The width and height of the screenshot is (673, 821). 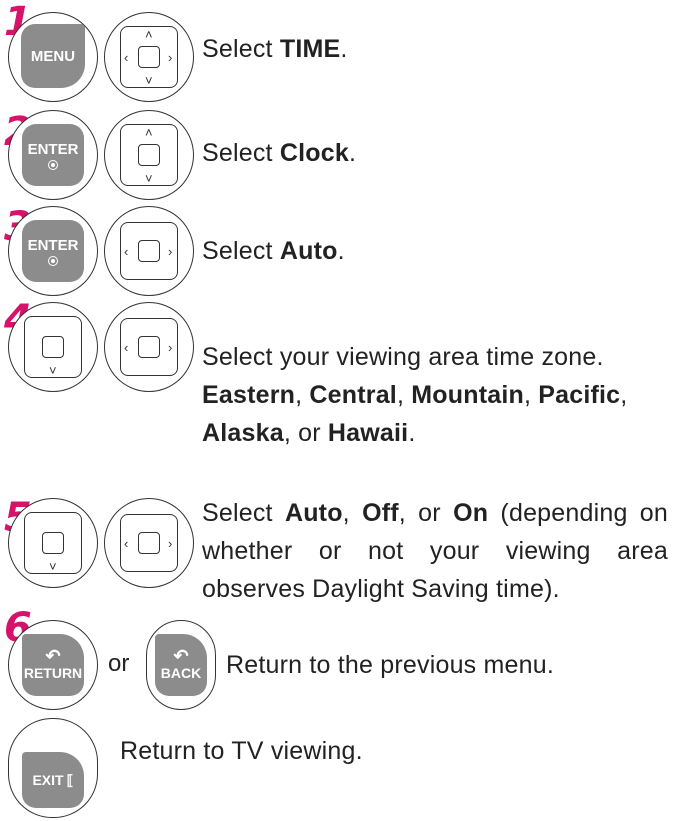 I want to click on step-6-text: Return to the previous menu., so click(x=390, y=665).